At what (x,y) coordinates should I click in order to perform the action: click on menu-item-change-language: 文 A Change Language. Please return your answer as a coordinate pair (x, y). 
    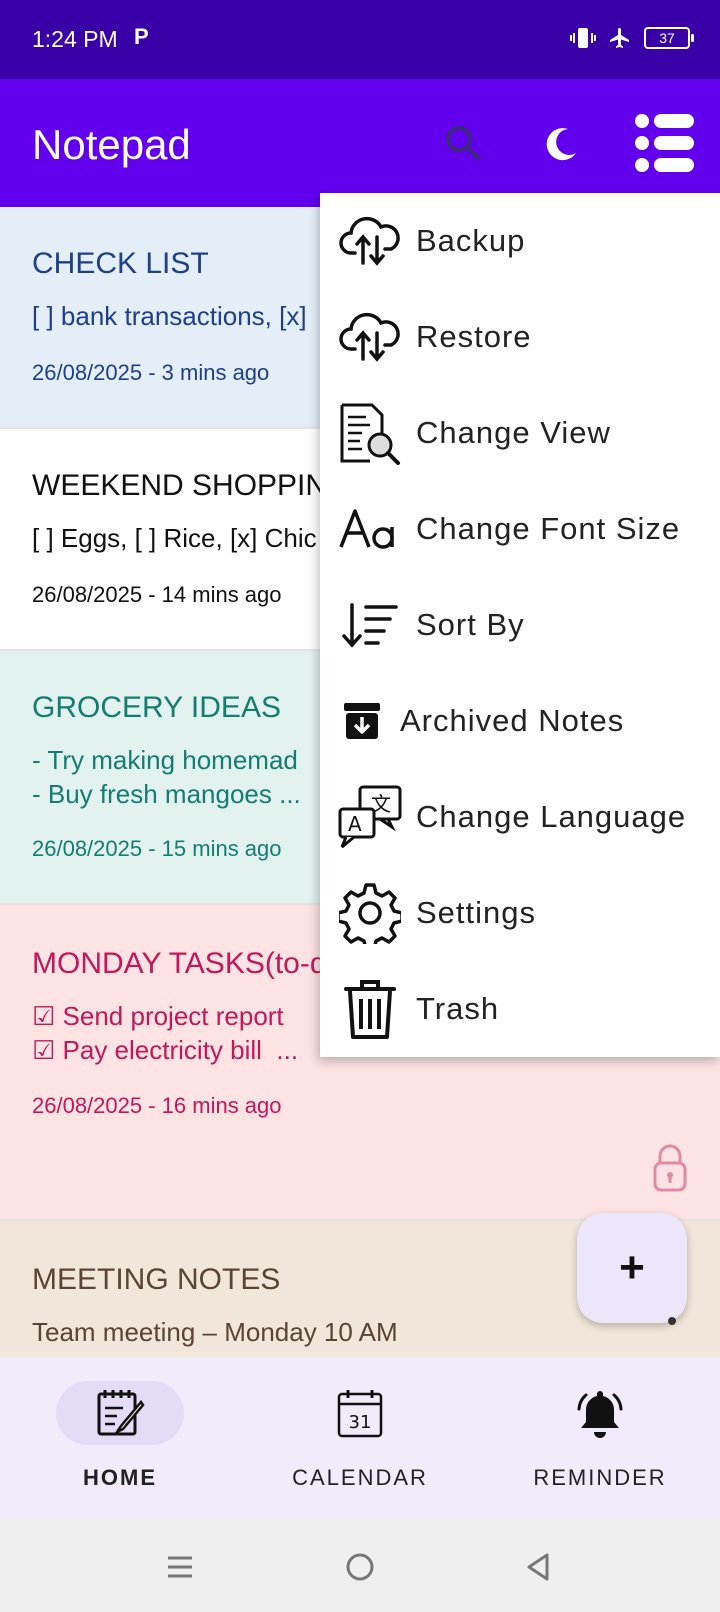
    Looking at the image, I should click on (520, 817).